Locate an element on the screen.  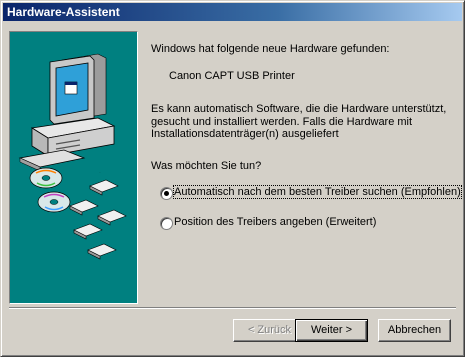
question-label: Was möchten Sie tun? is located at coordinates (206, 166).